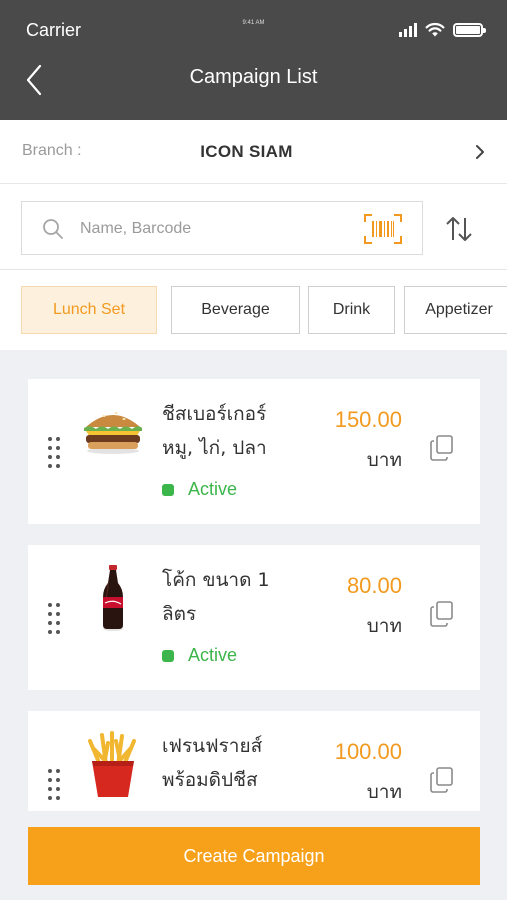  Describe the element at coordinates (89, 310) in the screenshot. I see `category-chip-lunch-set: Lunch Set` at that location.